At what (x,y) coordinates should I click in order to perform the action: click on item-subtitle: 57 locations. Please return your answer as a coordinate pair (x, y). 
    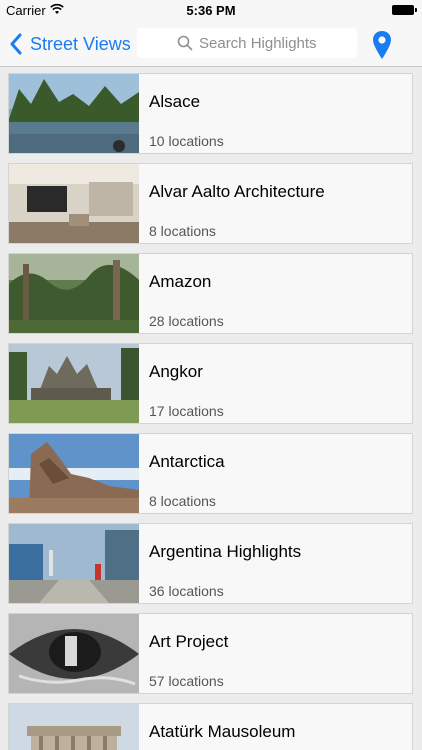
    Looking at the image, I should click on (186, 681).